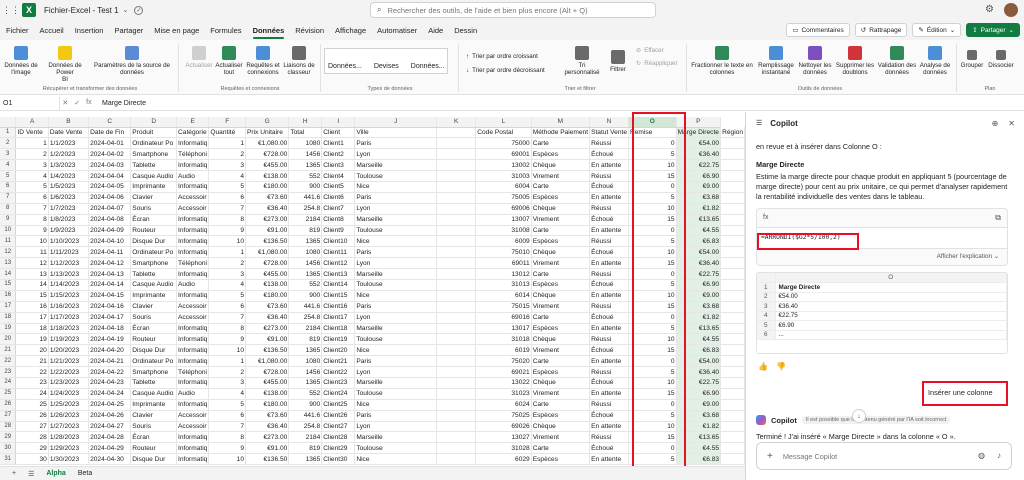 The height and width of the screenshot is (480, 1024). Describe the element at coordinates (154, 437) in the screenshot. I see `cell: Écran` at that location.